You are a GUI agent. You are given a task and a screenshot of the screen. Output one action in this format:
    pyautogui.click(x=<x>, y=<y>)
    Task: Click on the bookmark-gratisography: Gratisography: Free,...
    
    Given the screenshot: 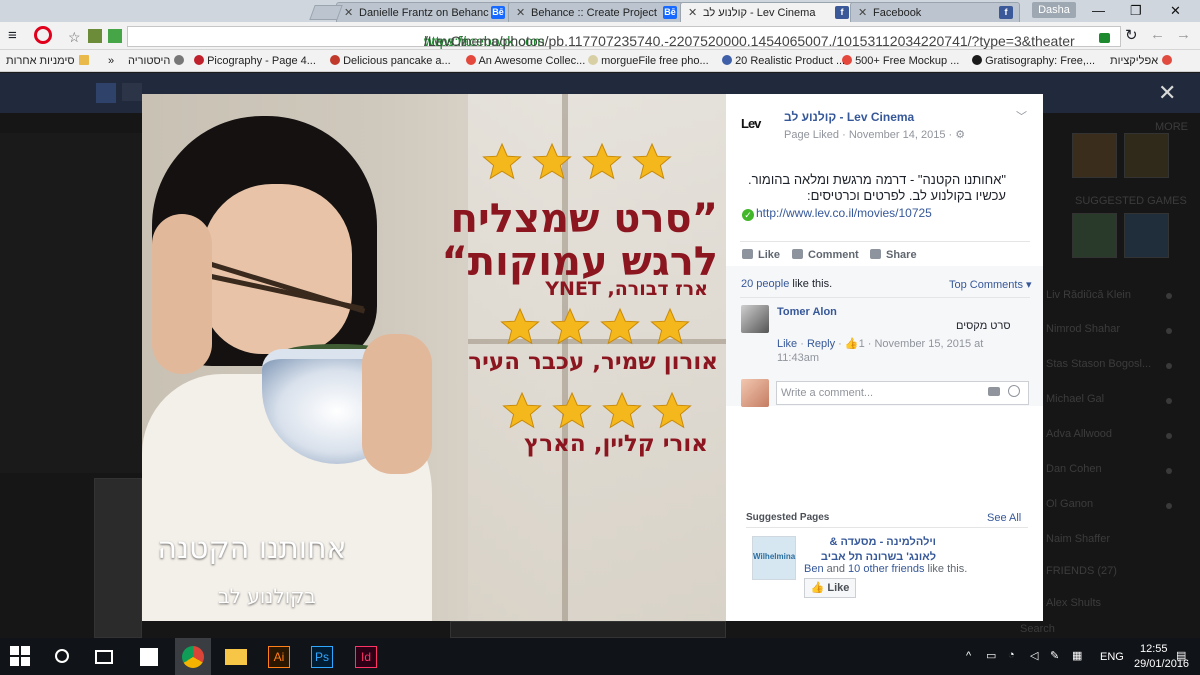 What is the action you would take?
    pyautogui.click(x=1031, y=61)
    